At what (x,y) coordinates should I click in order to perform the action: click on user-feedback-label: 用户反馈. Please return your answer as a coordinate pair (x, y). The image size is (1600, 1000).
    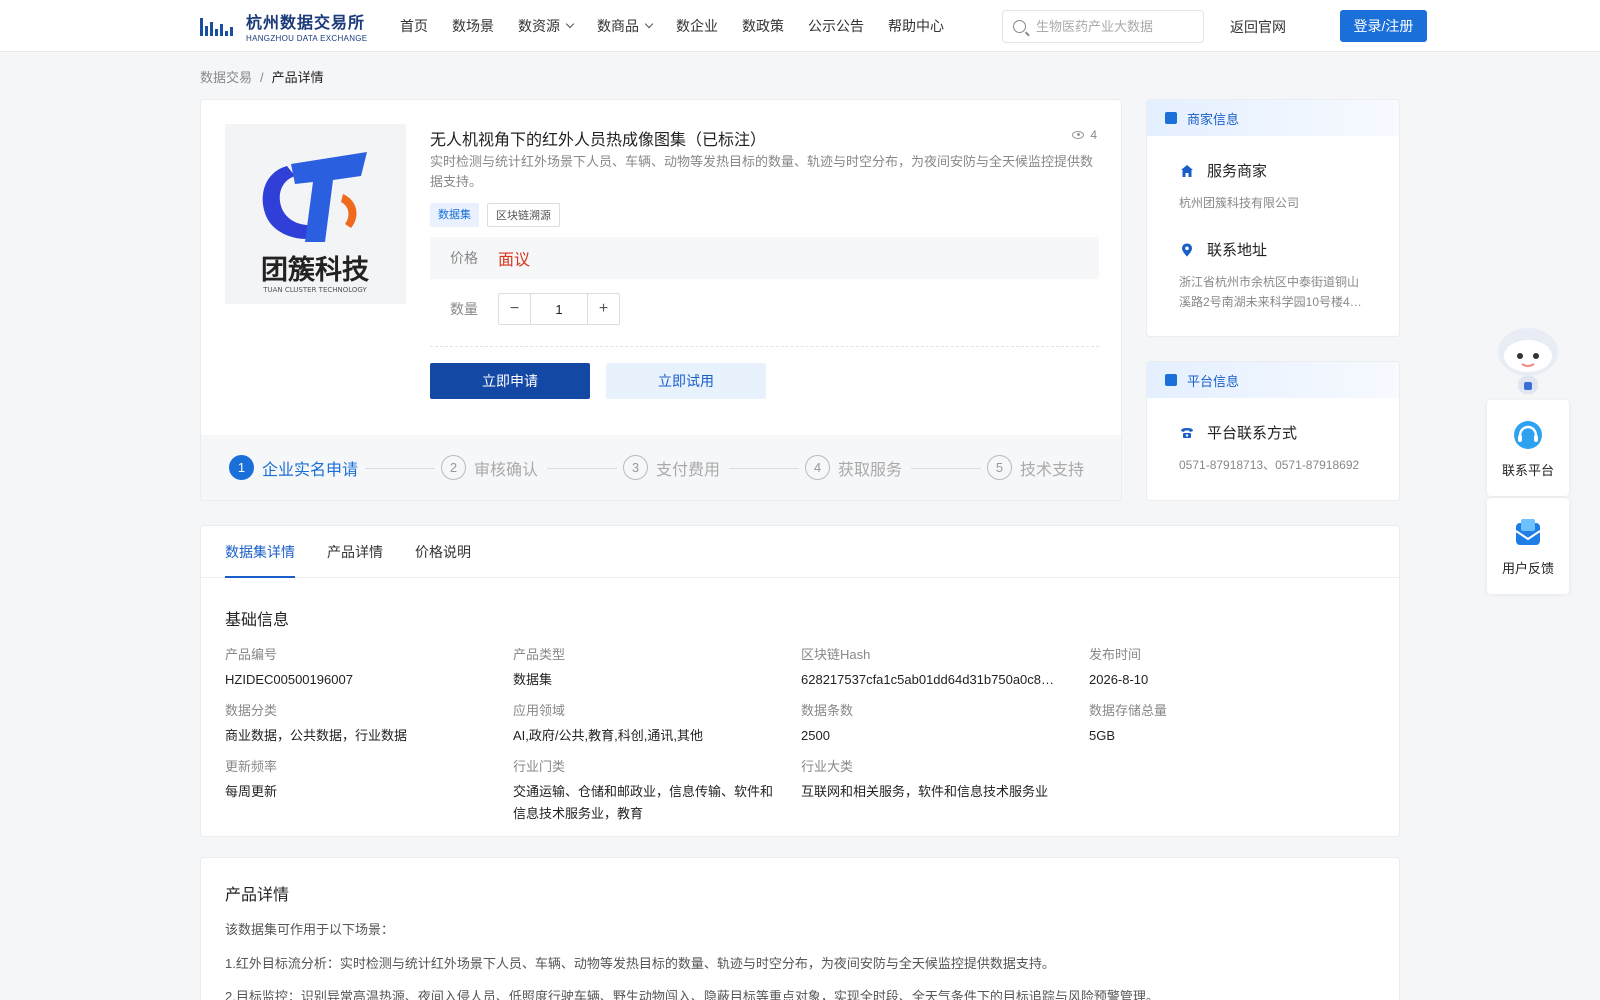
    Looking at the image, I should click on (1527, 568).